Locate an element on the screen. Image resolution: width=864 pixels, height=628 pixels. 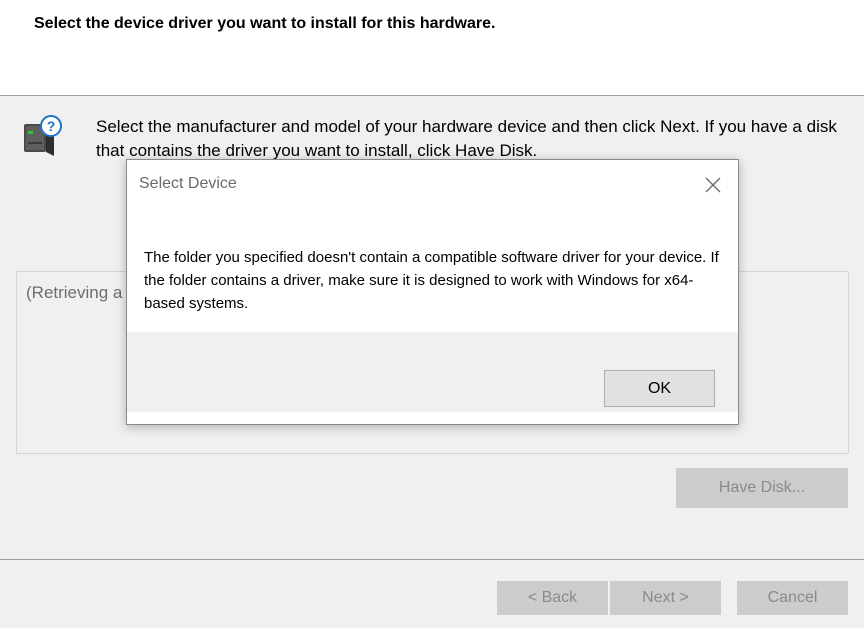
hardware-question-icon: ? is located at coordinates (44, 136).